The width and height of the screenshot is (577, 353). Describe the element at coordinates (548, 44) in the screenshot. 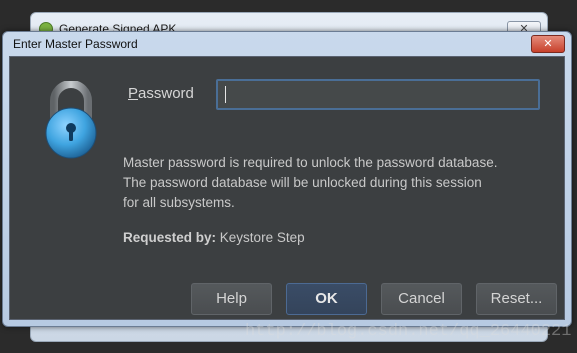

I see `dialog-close-button: ✕` at that location.